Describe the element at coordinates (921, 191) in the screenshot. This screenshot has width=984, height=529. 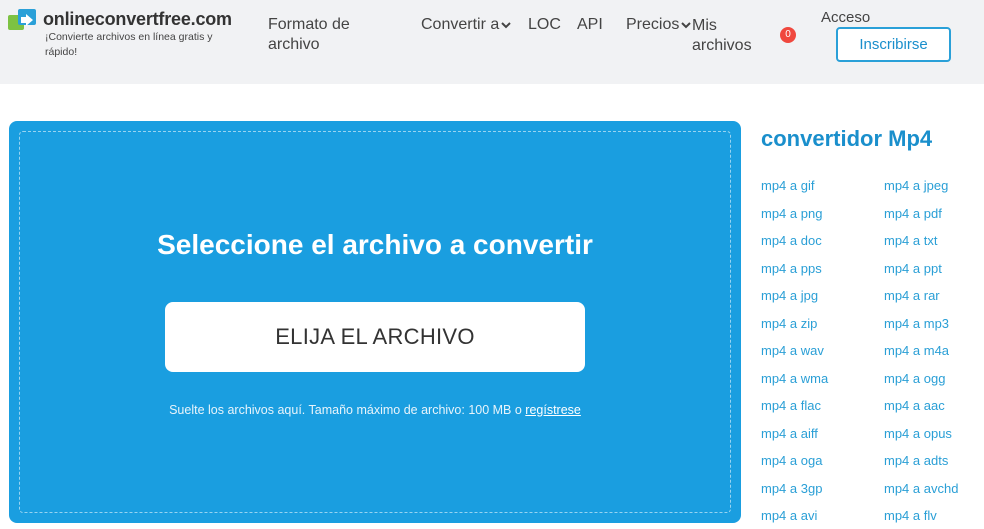
I see `sidebar-link: mp4 a jpeg` at that location.